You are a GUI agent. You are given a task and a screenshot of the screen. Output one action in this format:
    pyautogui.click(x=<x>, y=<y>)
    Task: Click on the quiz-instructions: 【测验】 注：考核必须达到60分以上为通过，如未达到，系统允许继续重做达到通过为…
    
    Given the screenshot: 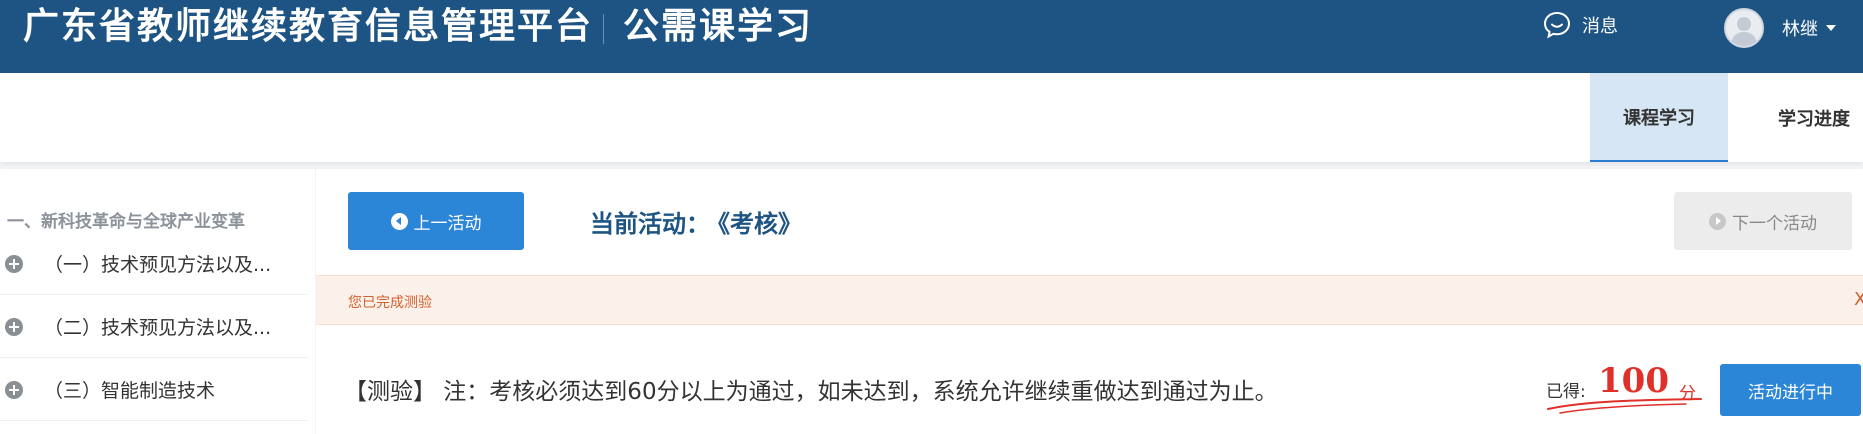 What is the action you would take?
    pyautogui.click(x=811, y=392)
    